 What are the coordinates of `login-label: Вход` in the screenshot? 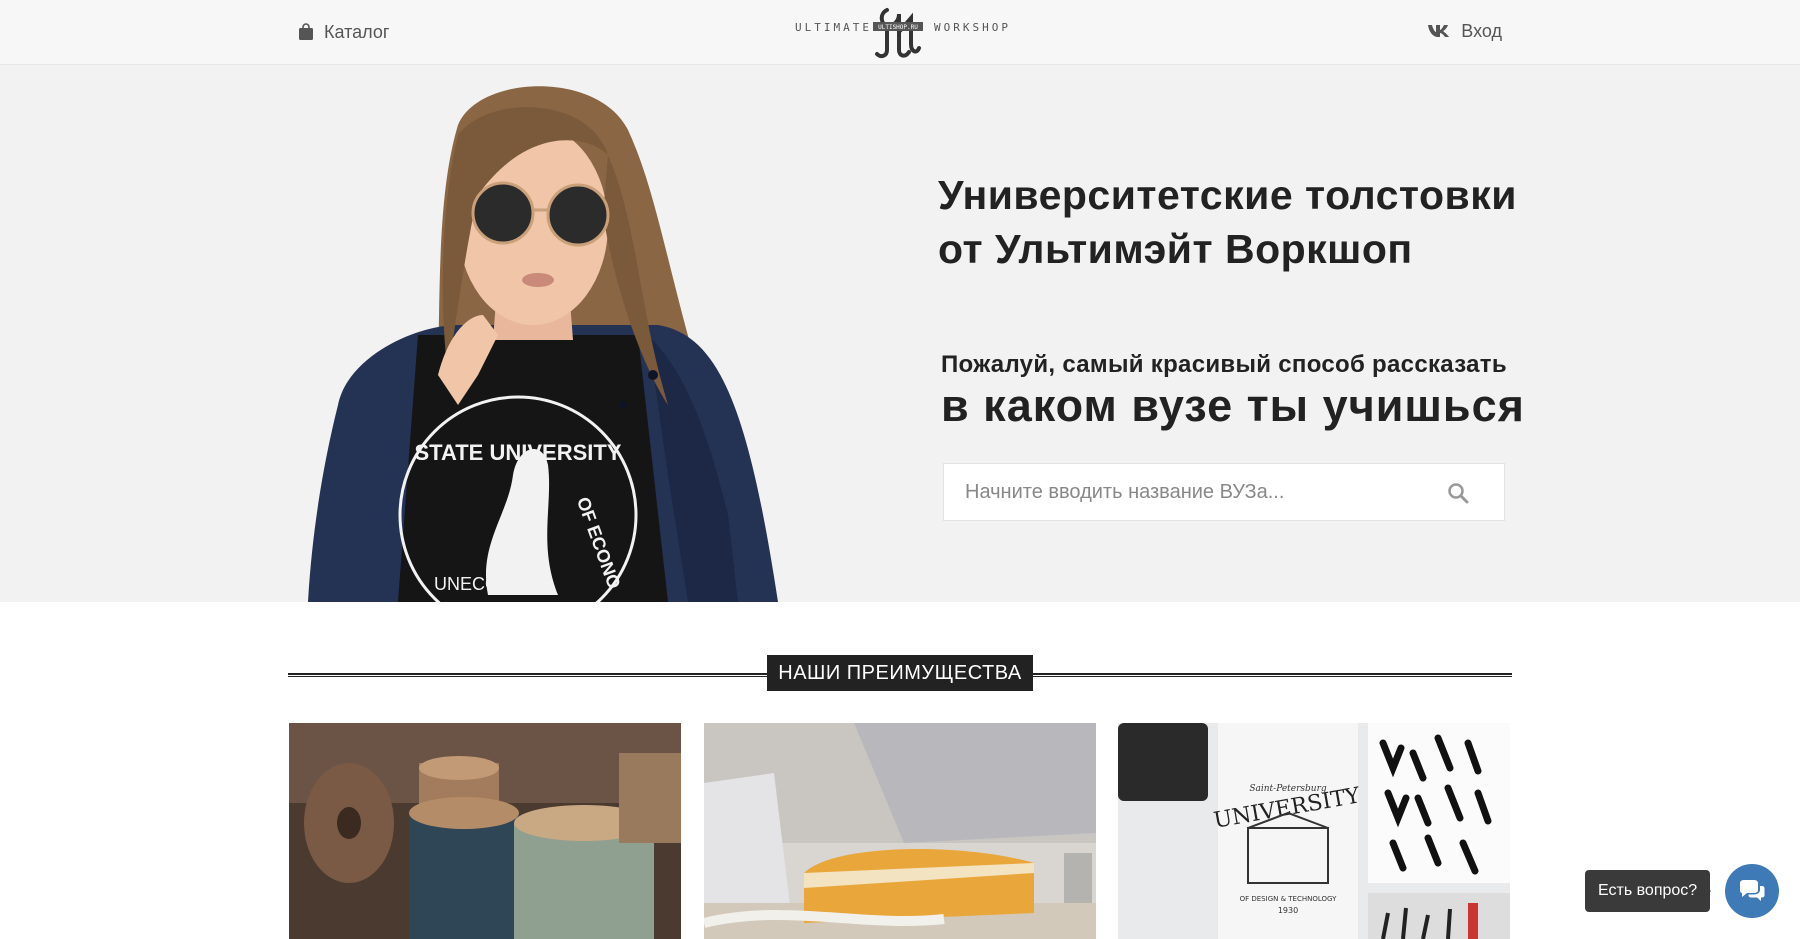 It's located at (1481, 30).